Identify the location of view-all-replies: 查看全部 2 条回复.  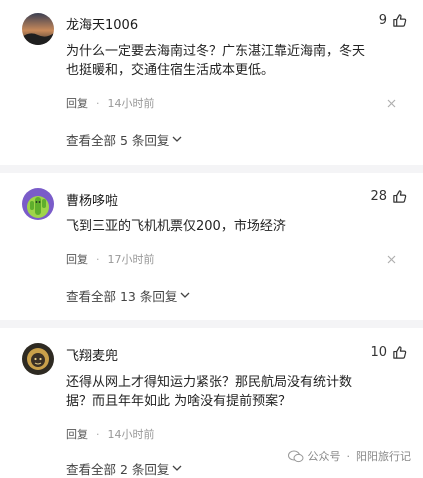
(124, 468).